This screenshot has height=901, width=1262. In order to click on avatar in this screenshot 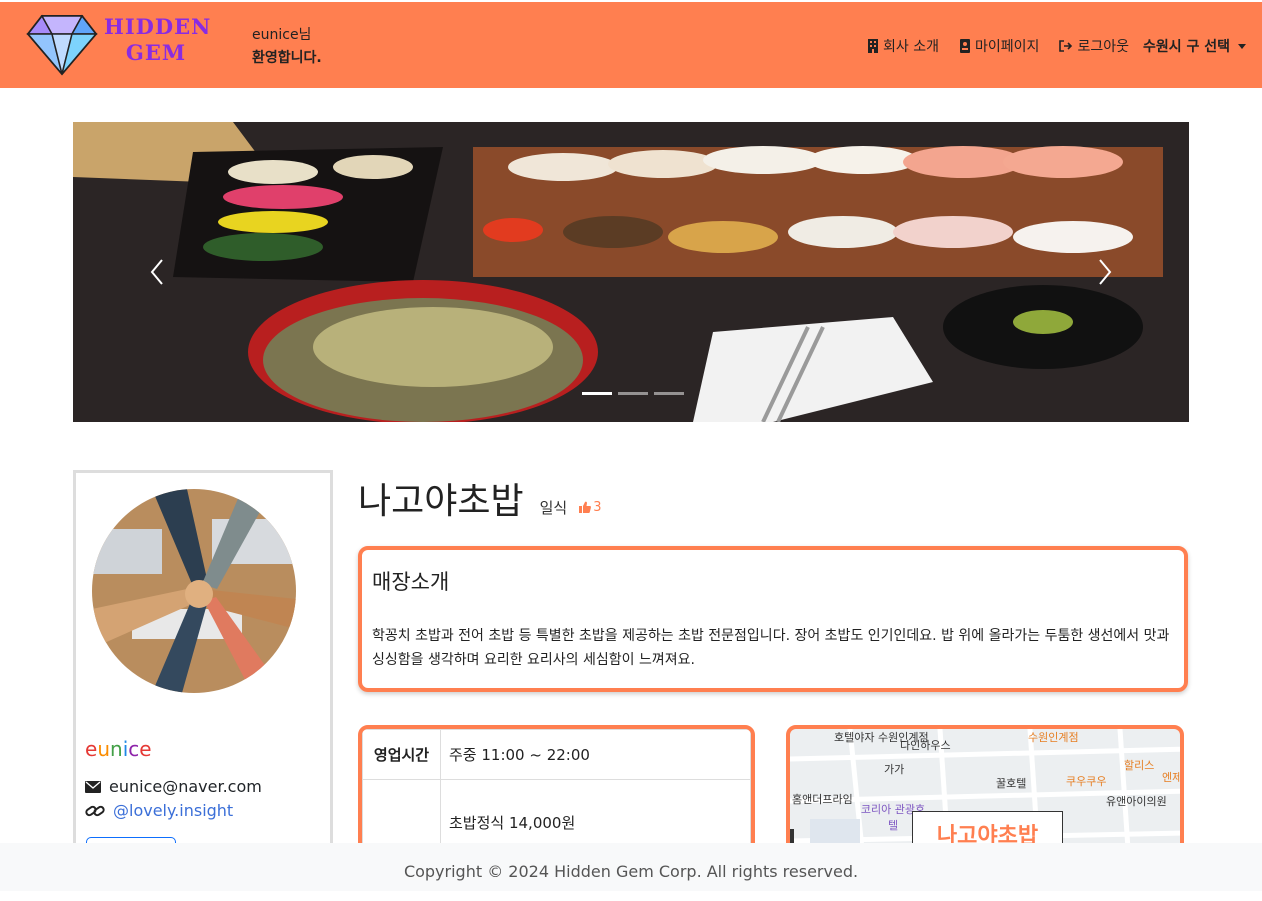, I will do `click(194, 591)`.